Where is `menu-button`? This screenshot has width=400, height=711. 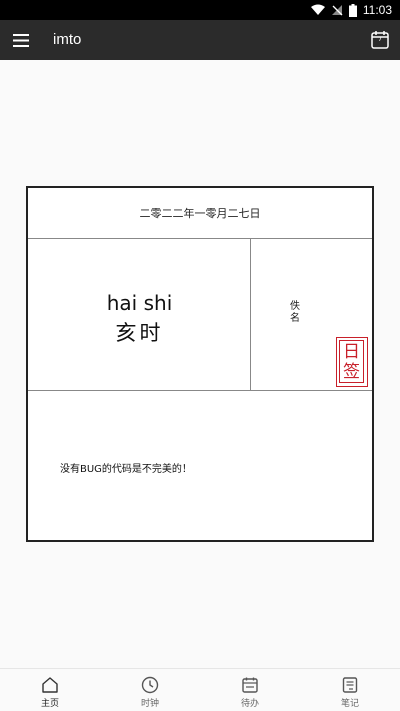 menu-button is located at coordinates (21, 40).